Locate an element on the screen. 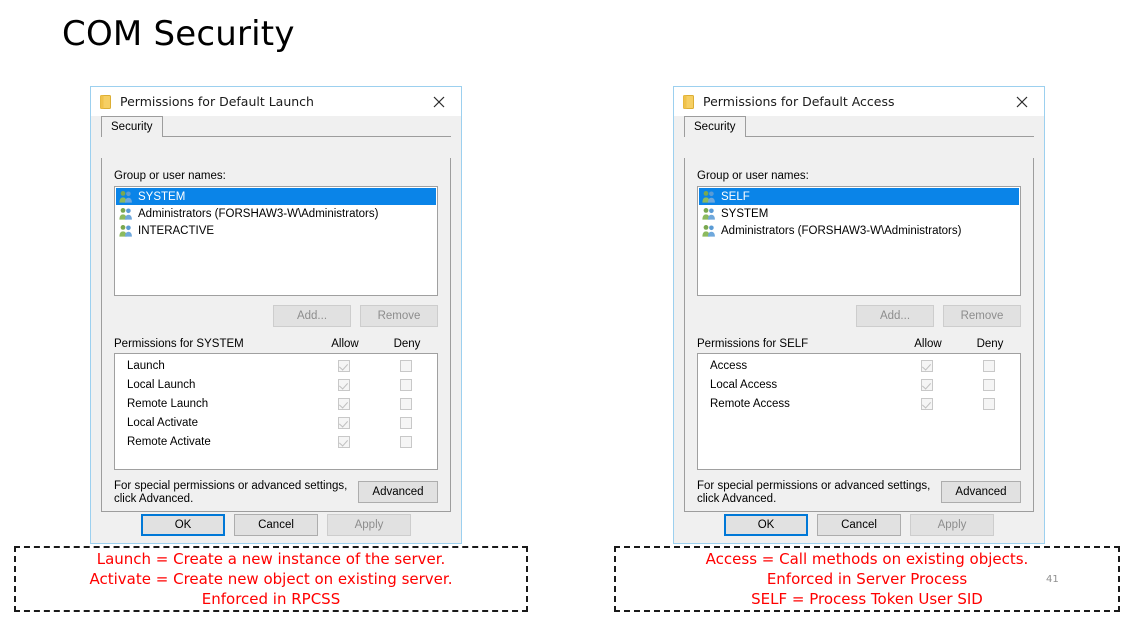 Image resolution: width=1129 pixels, height=618 pixels. group-or-user-names-label: Group or user names: is located at coordinates (753, 176).